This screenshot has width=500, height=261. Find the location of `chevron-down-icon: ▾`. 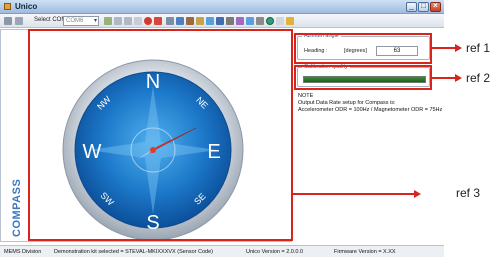

chevron-down-icon: ▾ is located at coordinates (95, 21).